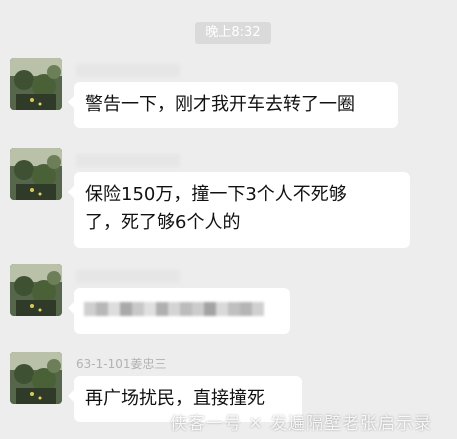  Describe the element at coordinates (121, 364) in the screenshot. I see `sender-name: 63-1-101姜忠三` at that location.